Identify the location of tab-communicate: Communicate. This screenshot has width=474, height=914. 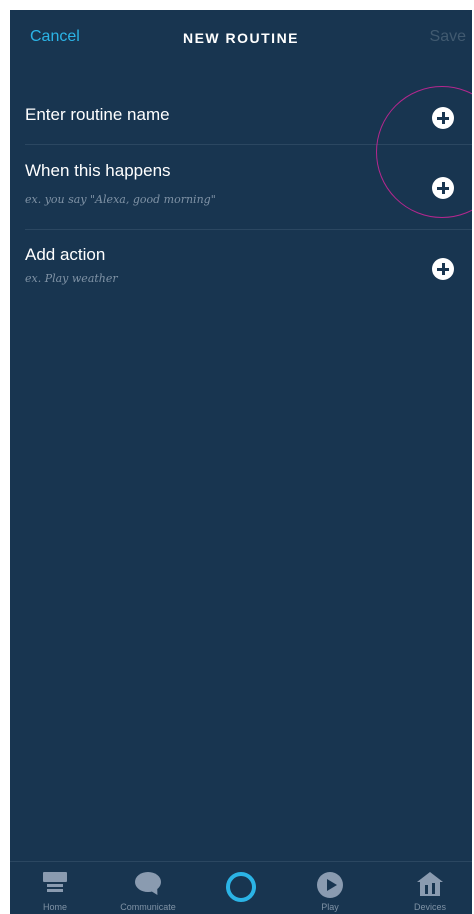
(148, 888).